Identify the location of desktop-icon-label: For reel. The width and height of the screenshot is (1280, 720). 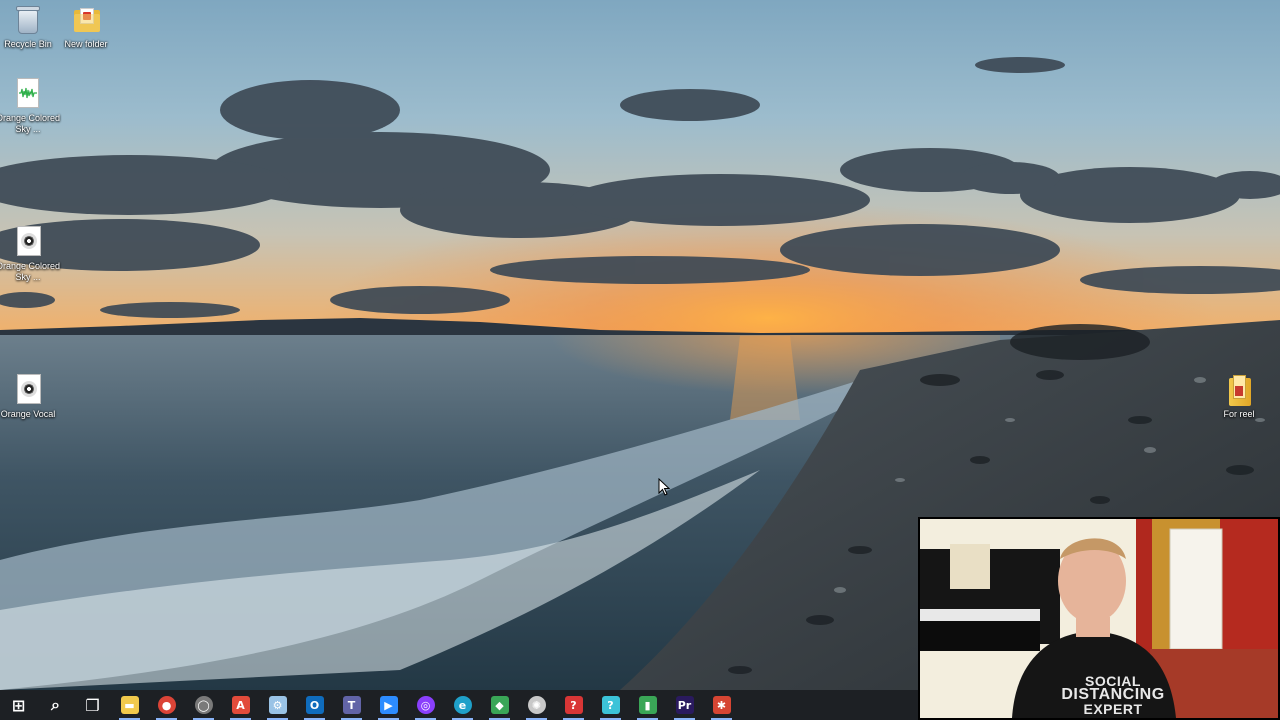
(1239, 414).